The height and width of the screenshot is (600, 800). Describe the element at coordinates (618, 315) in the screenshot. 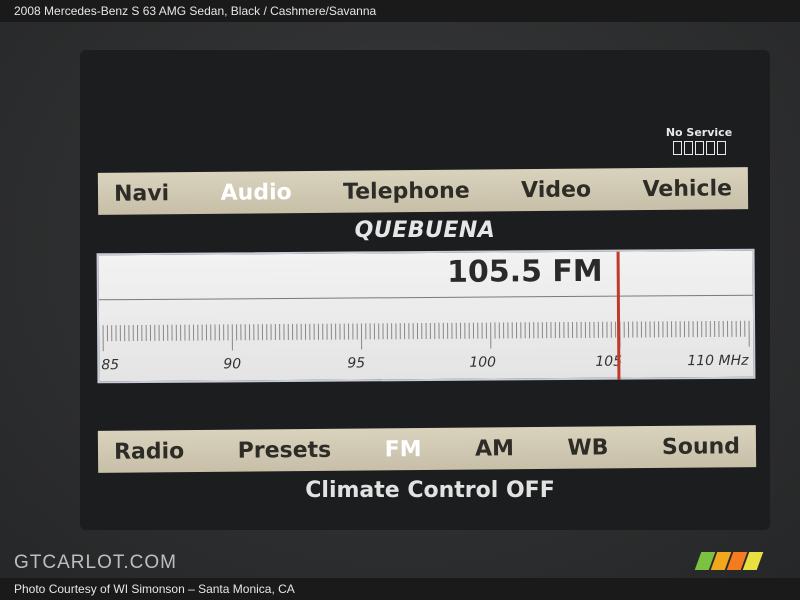

I see `tuning-needle` at that location.